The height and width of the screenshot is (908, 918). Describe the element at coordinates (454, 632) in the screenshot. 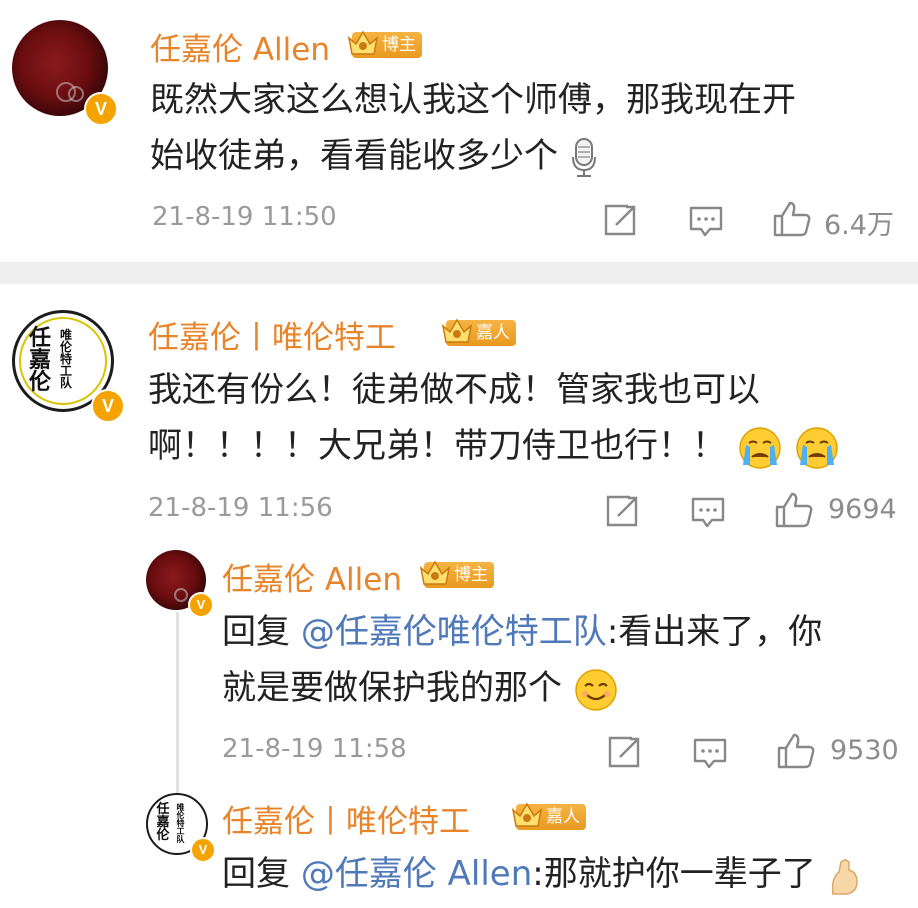

I see `user-mention-link: @任嘉伦唯伦特工队` at that location.